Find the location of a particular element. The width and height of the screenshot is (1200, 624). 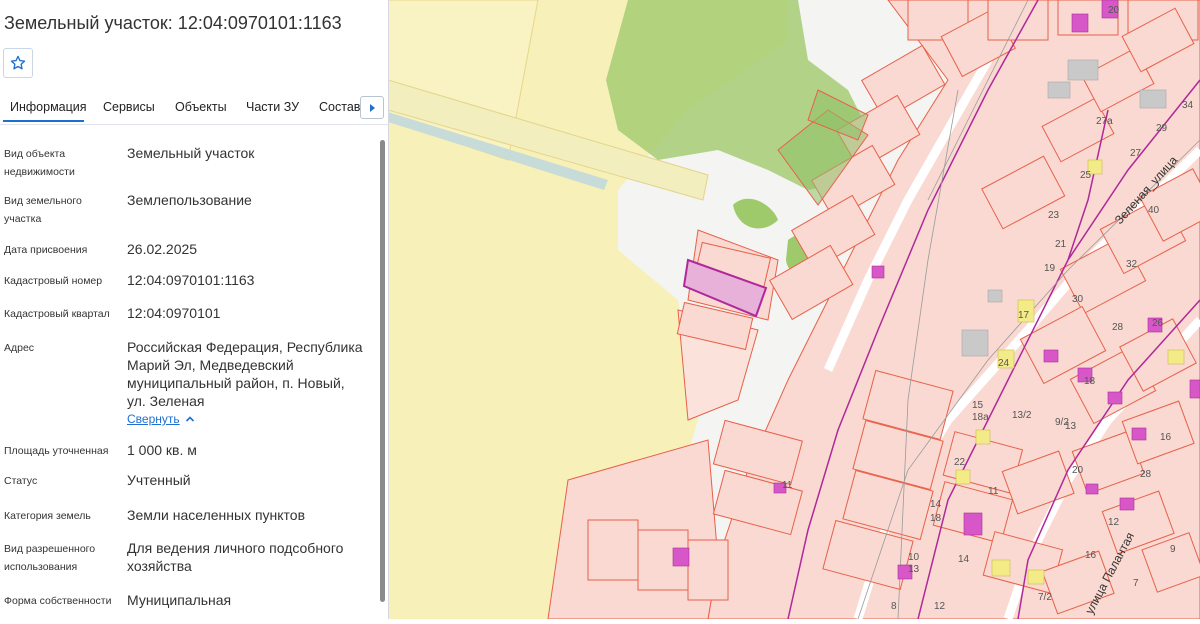

cadastral-number-value: 12:04:0970101:1163 is located at coordinates (191, 280).